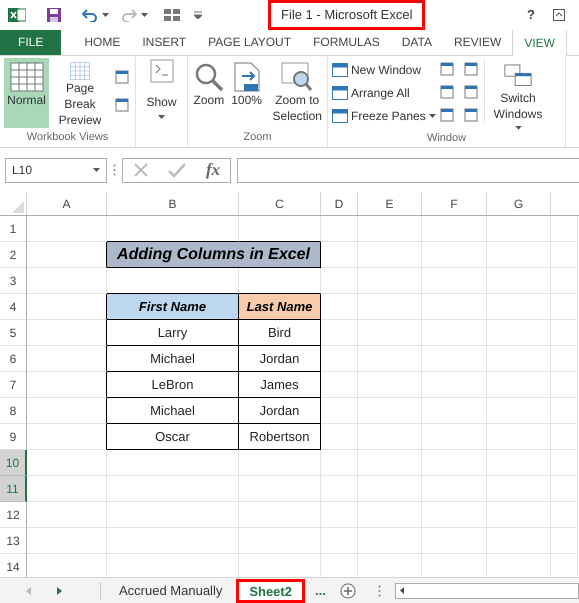  Describe the element at coordinates (13, 411) in the screenshot. I see `row-header: 8` at that location.